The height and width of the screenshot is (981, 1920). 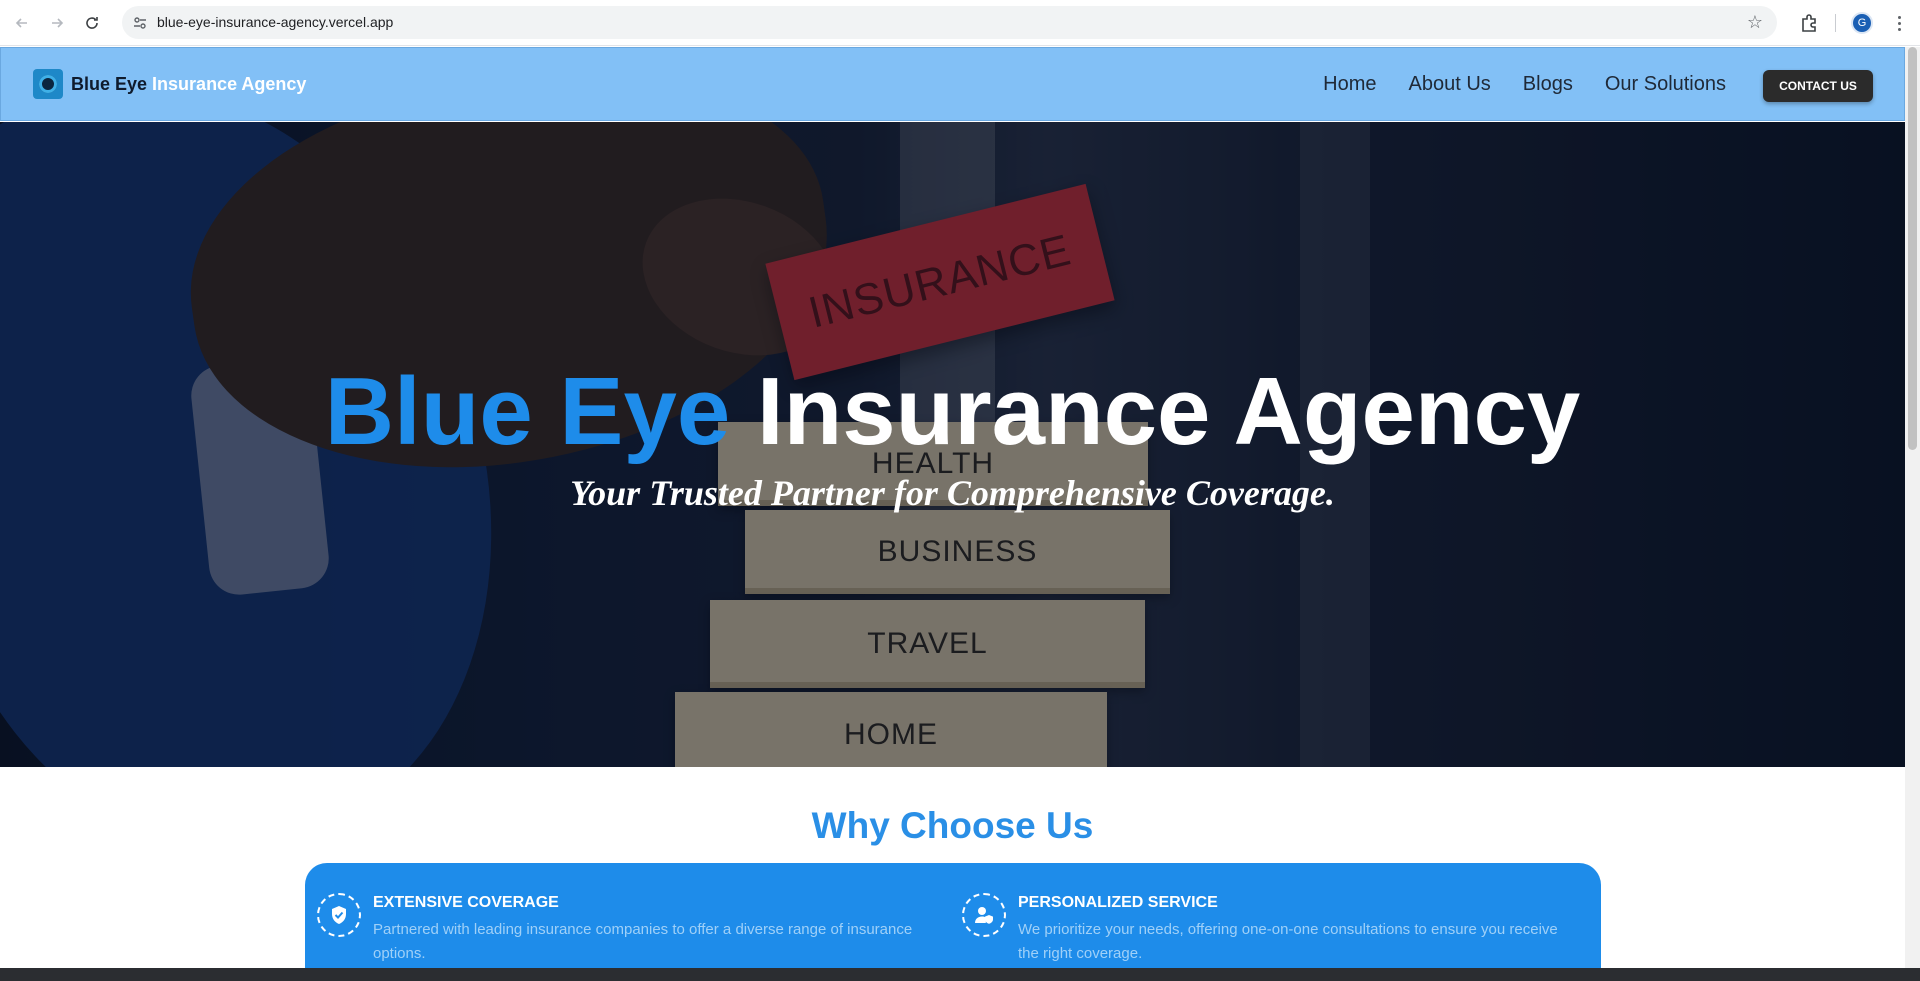 What do you see at coordinates (1118, 902) in the screenshot?
I see `feature-title: PERSONALIZED SERVICE` at bounding box center [1118, 902].